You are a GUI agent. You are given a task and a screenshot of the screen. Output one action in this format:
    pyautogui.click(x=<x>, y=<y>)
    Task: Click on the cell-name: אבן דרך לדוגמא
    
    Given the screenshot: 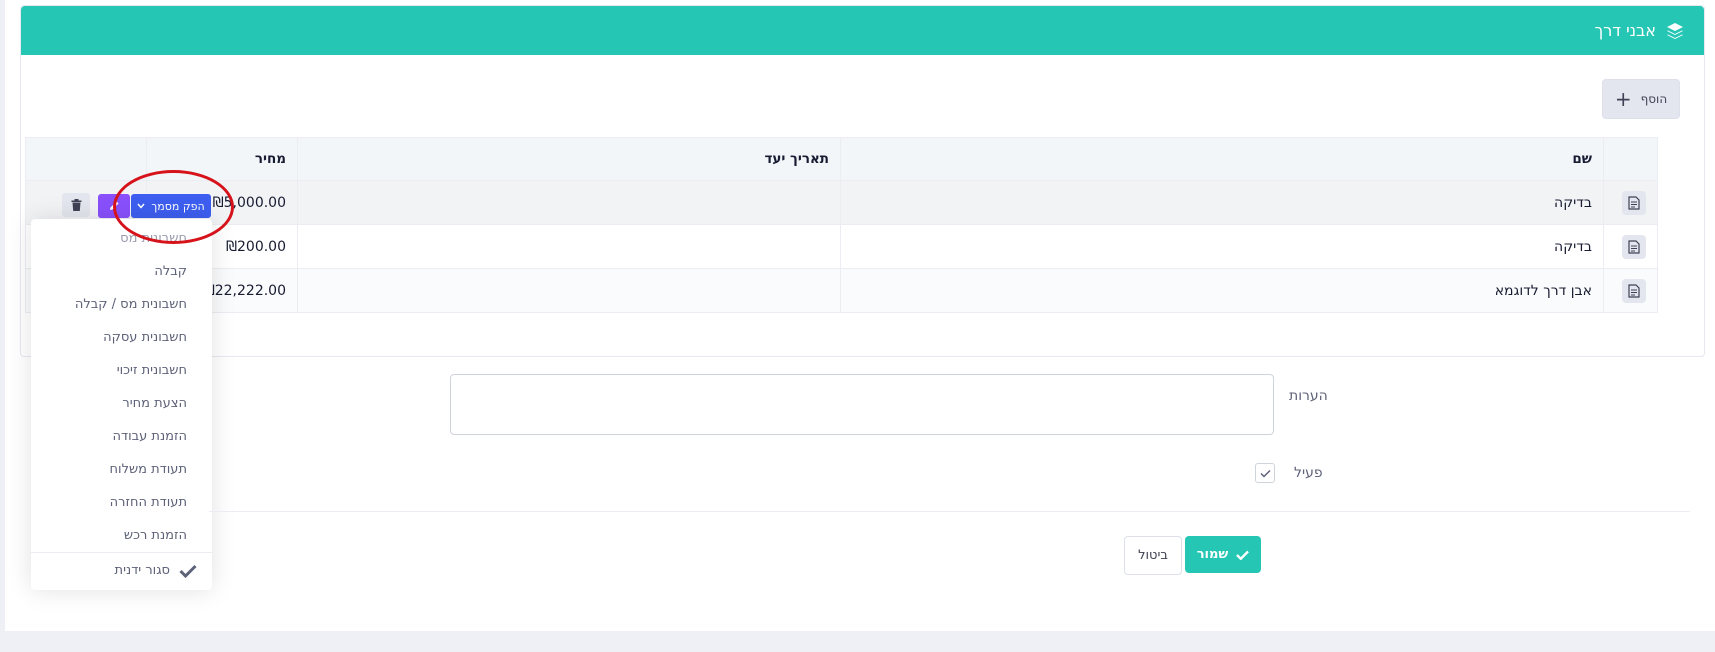 What is the action you would take?
    pyautogui.click(x=1222, y=290)
    